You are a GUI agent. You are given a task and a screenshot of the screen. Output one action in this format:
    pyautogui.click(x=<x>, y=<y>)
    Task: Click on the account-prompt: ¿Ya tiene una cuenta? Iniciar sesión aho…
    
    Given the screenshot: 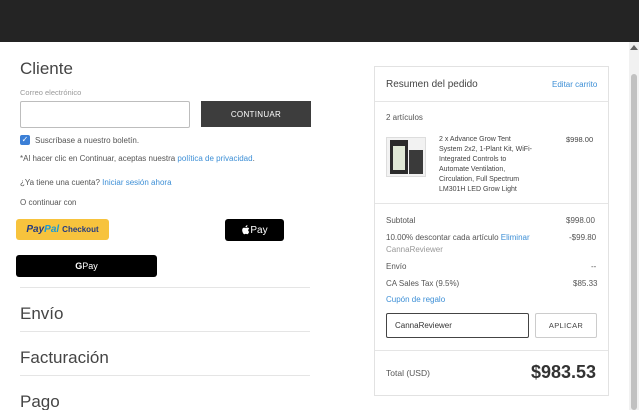 What is the action you would take?
    pyautogui.click(x=96, y=182)
    